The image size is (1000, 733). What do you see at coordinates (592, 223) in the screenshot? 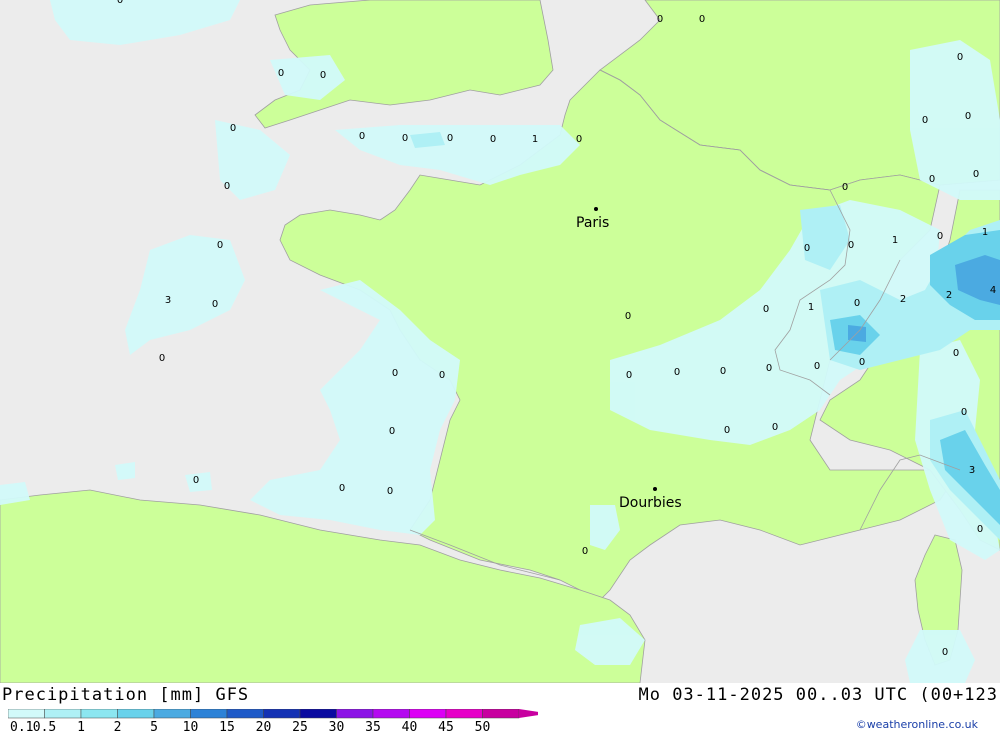
I see `svg-text: Paris` at bounding box center [592, 223].